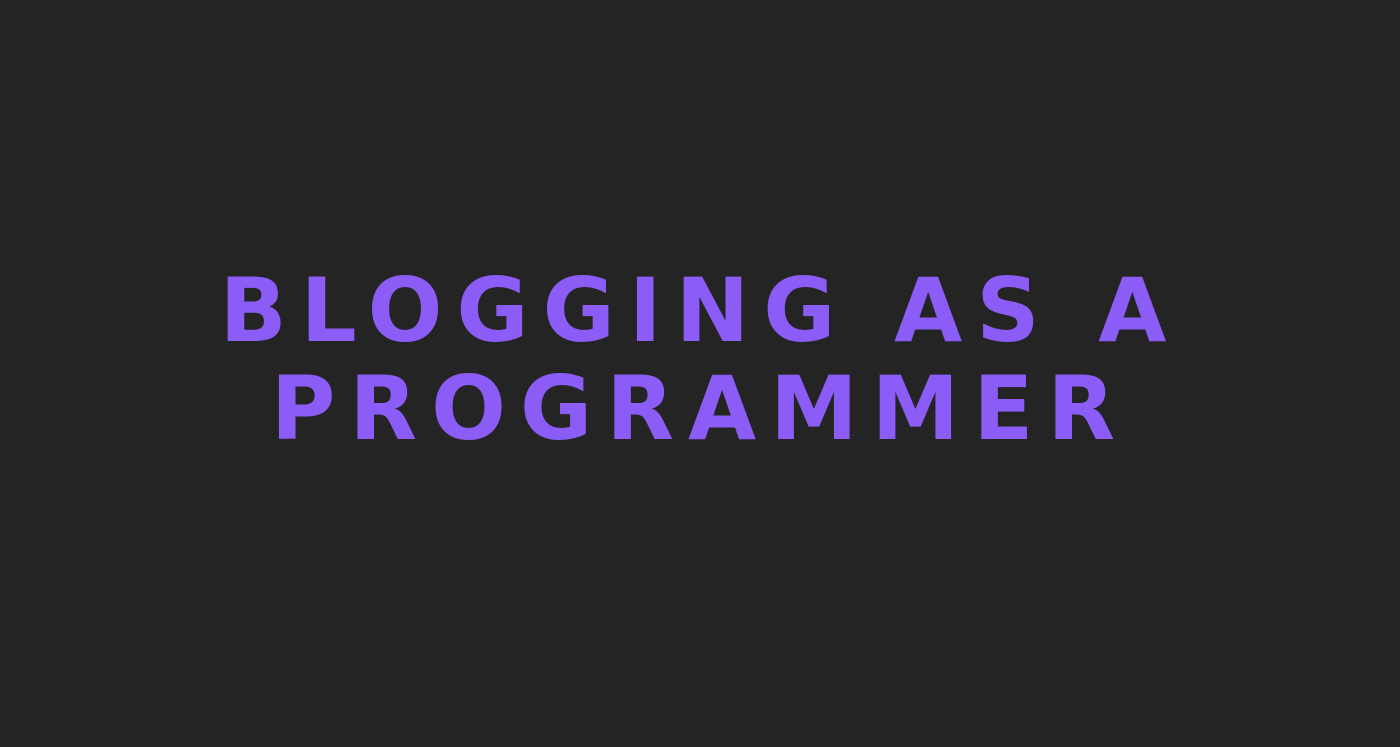 Image resolution: width=1400 pixels, height=747 pixels. What do you see at coordinates (700, 310) in the screenshot?
I see `headline-line-1: BLOGGING AS A` at bounding box center [700, 310].